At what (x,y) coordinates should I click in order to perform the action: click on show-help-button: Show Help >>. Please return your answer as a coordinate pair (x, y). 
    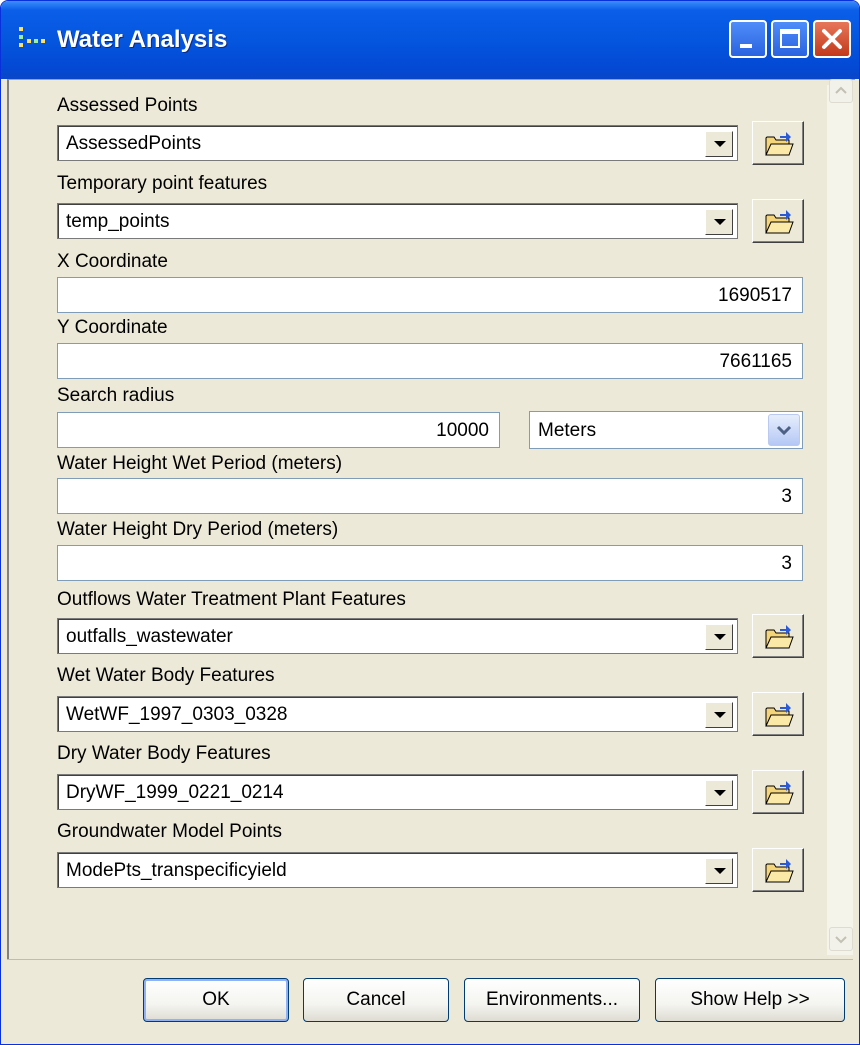
    Looking at the image, I should click on (750, 1000).